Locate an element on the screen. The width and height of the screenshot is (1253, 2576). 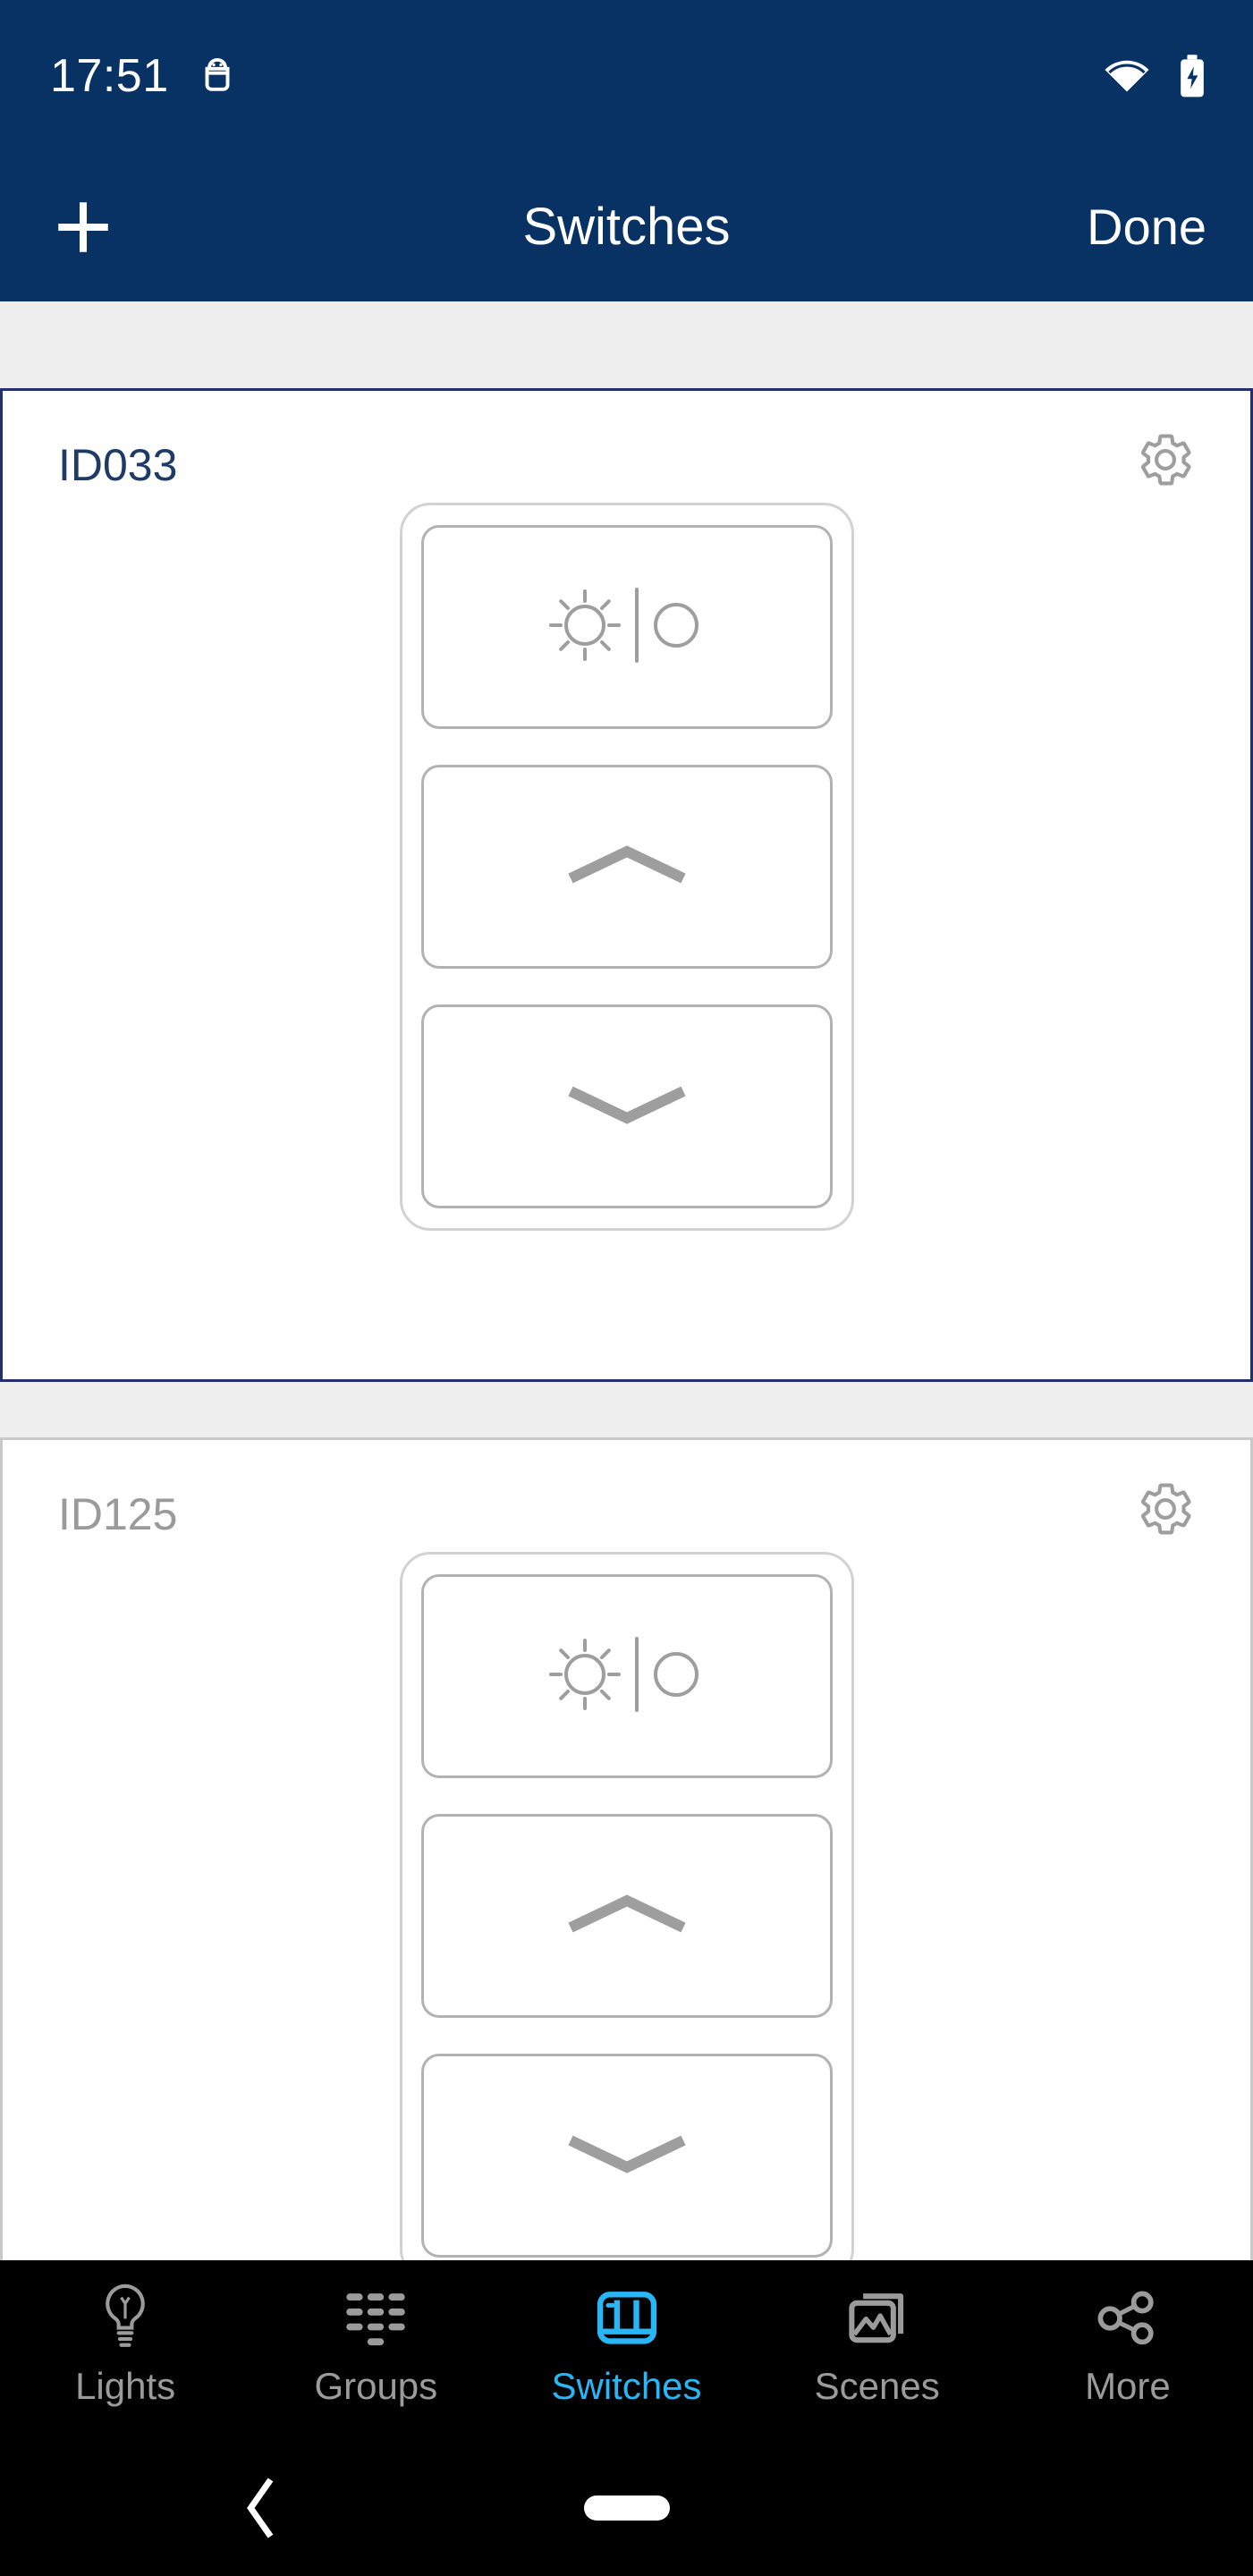
android-nav-bar is located at coordinates (626, 2507).